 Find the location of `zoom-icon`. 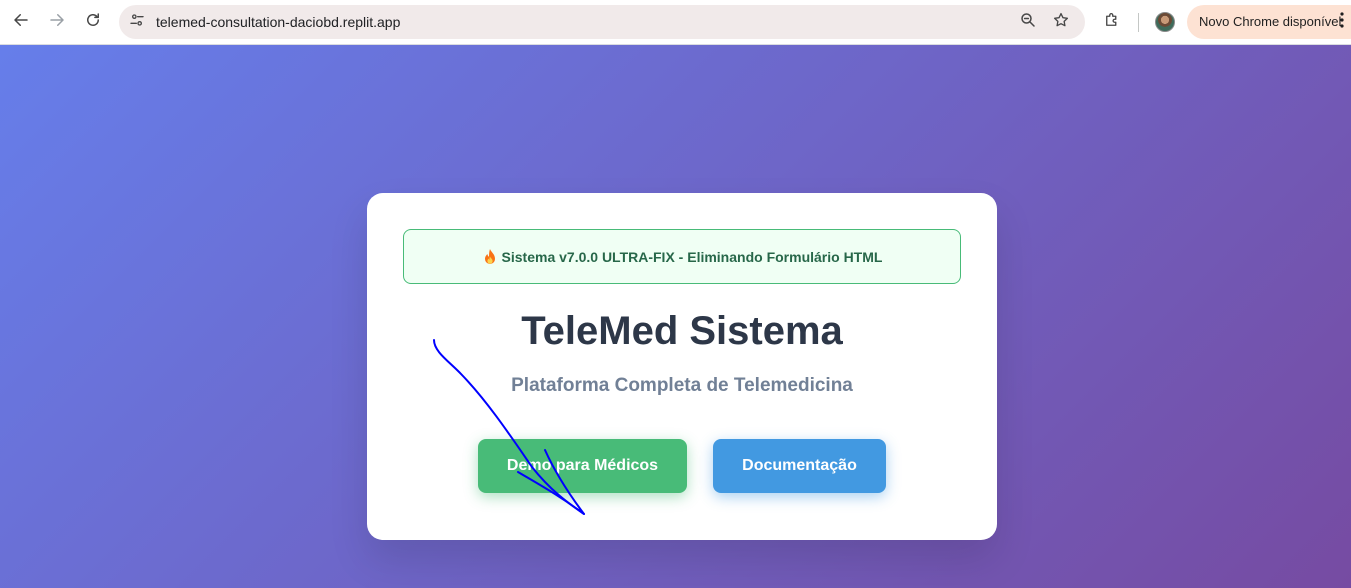

zoom-icon is located at coordinates (1028, 22).